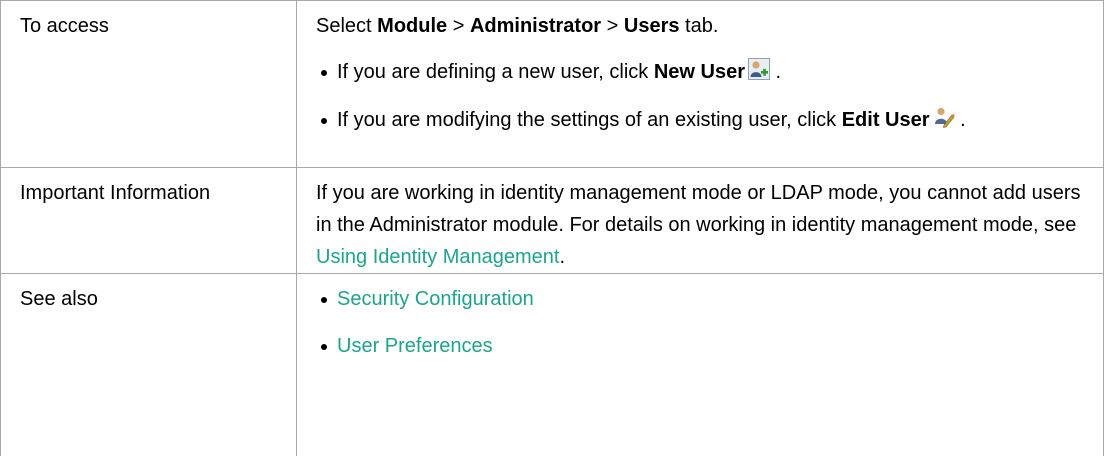  Describe the element at coordinates (495, 72) in the screenshot. I see `bullet-text: If you are defining a new user, click` at that location.